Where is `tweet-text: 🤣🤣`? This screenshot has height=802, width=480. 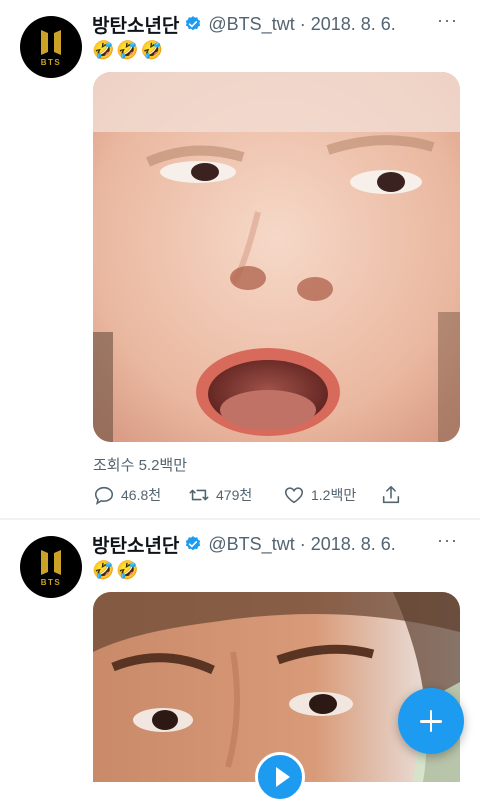 tweet-text: 🤣🤣 is located at coordinates (116, 570).